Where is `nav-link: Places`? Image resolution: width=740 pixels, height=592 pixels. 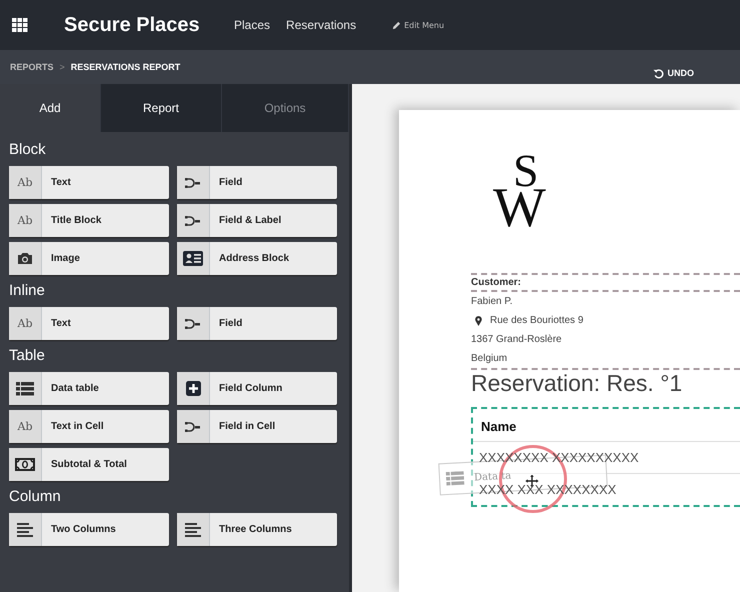
nav-link: Places is located at coordinates (252, 25).